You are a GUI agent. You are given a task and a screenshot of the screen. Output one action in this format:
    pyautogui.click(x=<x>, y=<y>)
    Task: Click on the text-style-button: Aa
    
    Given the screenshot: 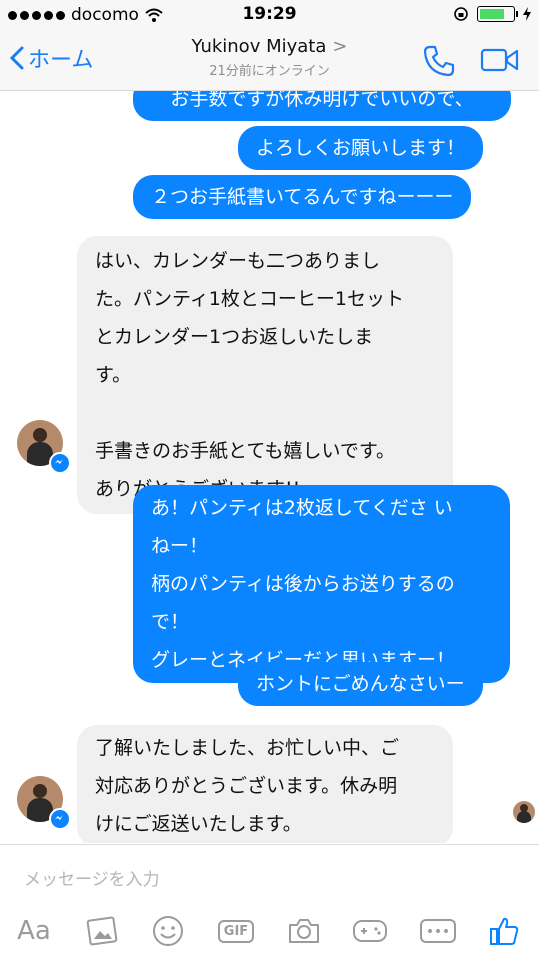 What is the action you would take?
    pyautogui.click(x=34, y=931)
    